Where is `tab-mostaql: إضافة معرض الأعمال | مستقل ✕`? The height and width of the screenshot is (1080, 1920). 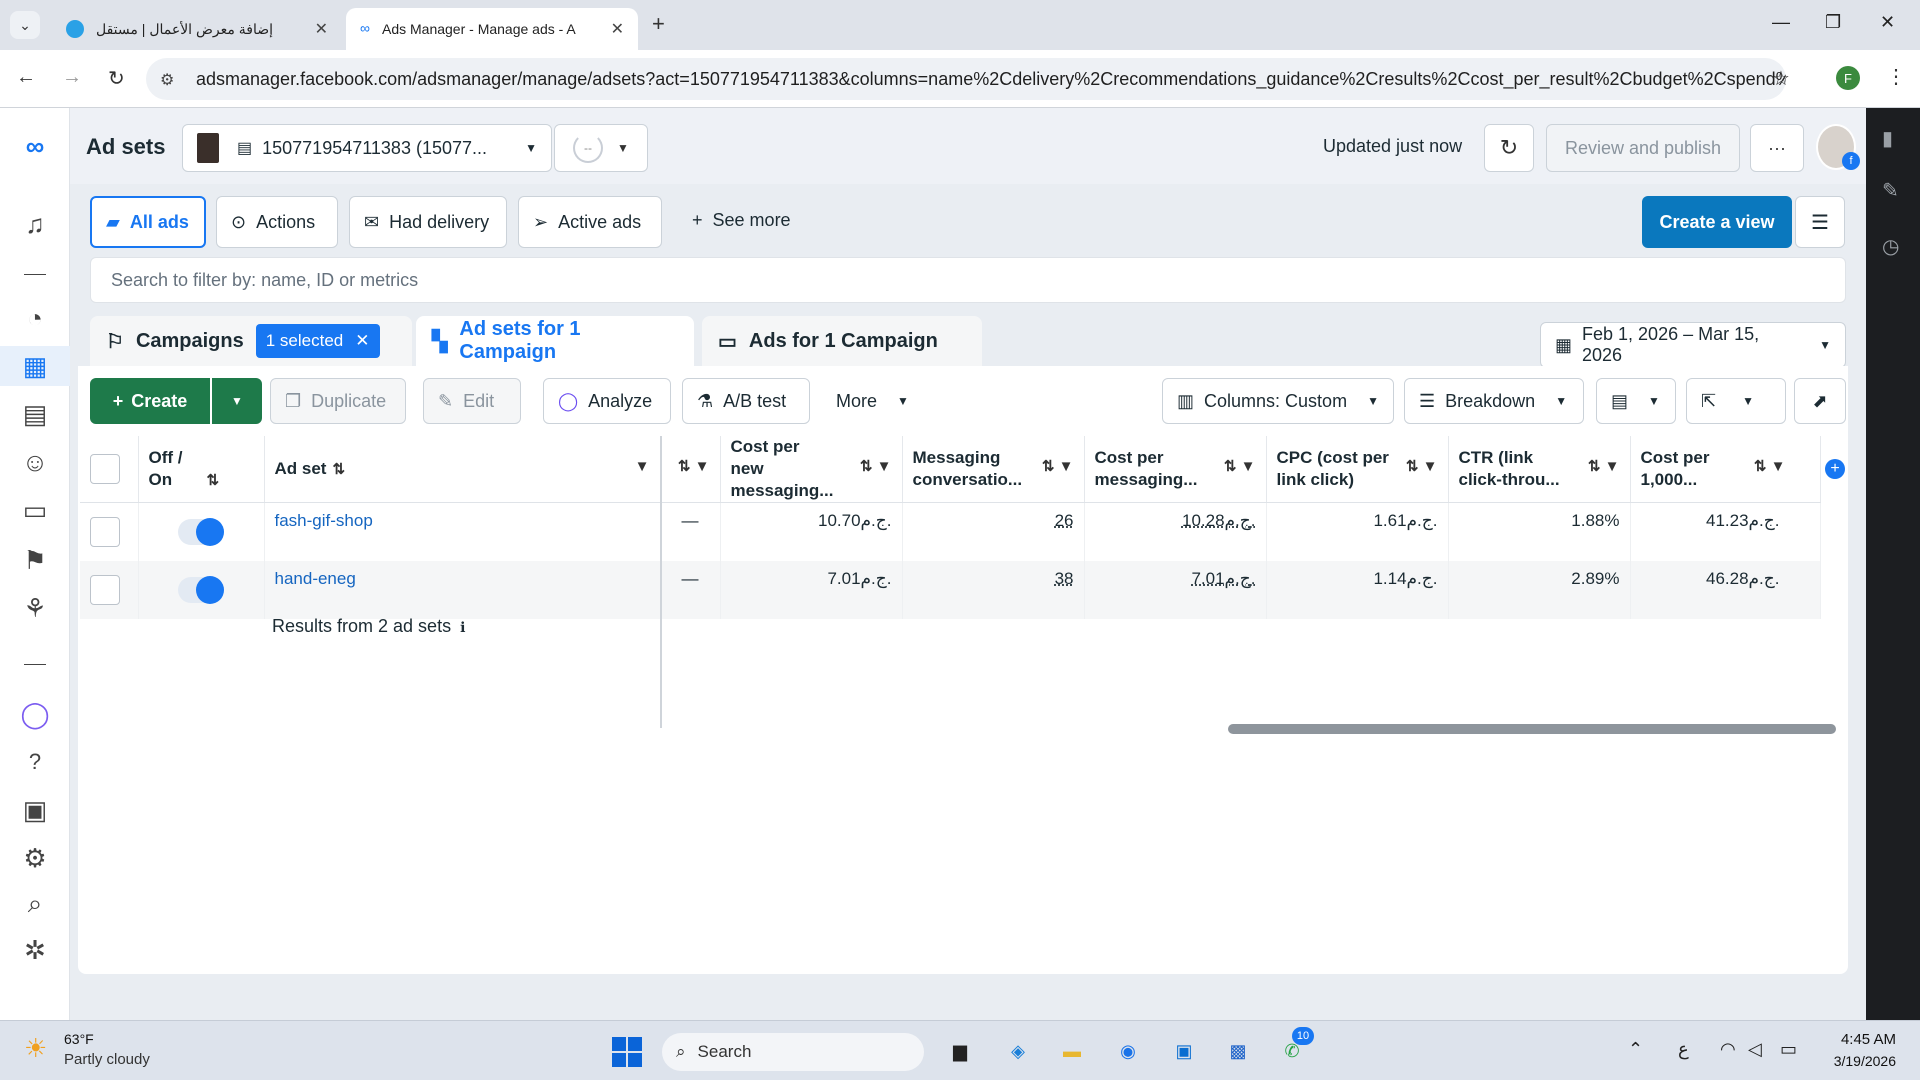
tab-mostaql: إضافة معرض الأعمال | مستقل ✕ is located at coordinates (197, 29).